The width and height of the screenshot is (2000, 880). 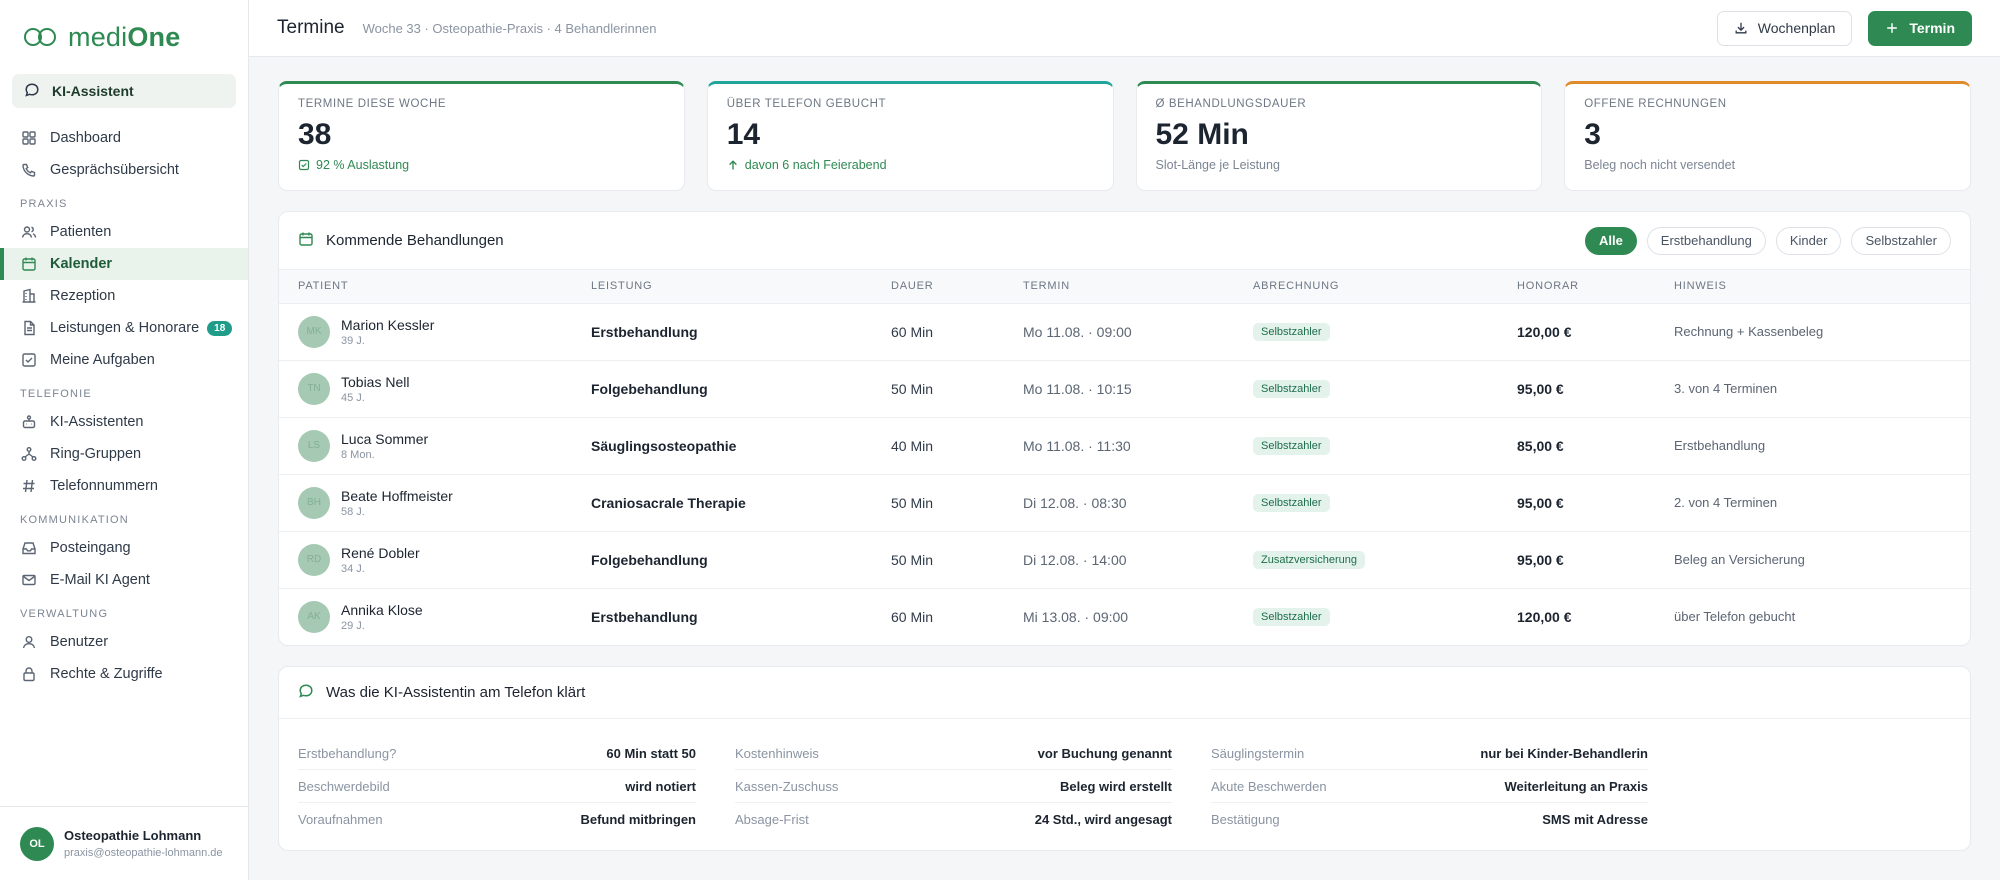 I want to click on stat-card-termine: TERMINE DIESE WOCHE 38 92 % Auslastung, so click(x=481, y=136).